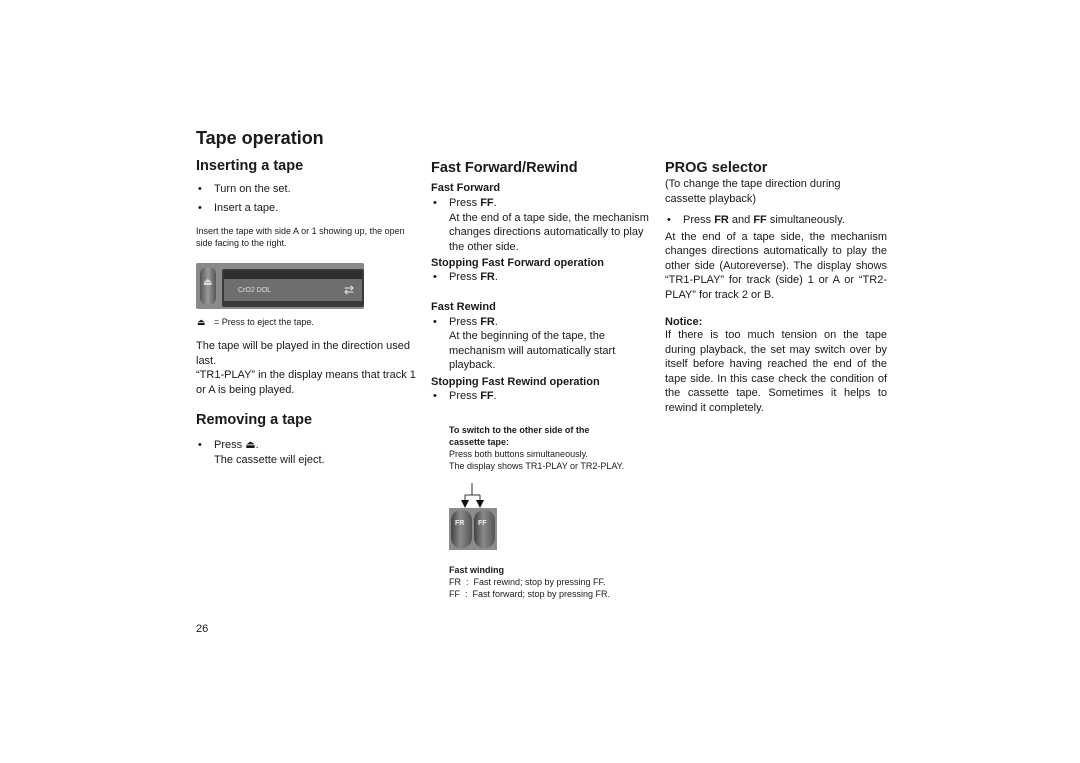 The image size is (1080, 763). I want to click on legend-line: FF : Fast forward; stop by pressing FR., so click(530, 594).